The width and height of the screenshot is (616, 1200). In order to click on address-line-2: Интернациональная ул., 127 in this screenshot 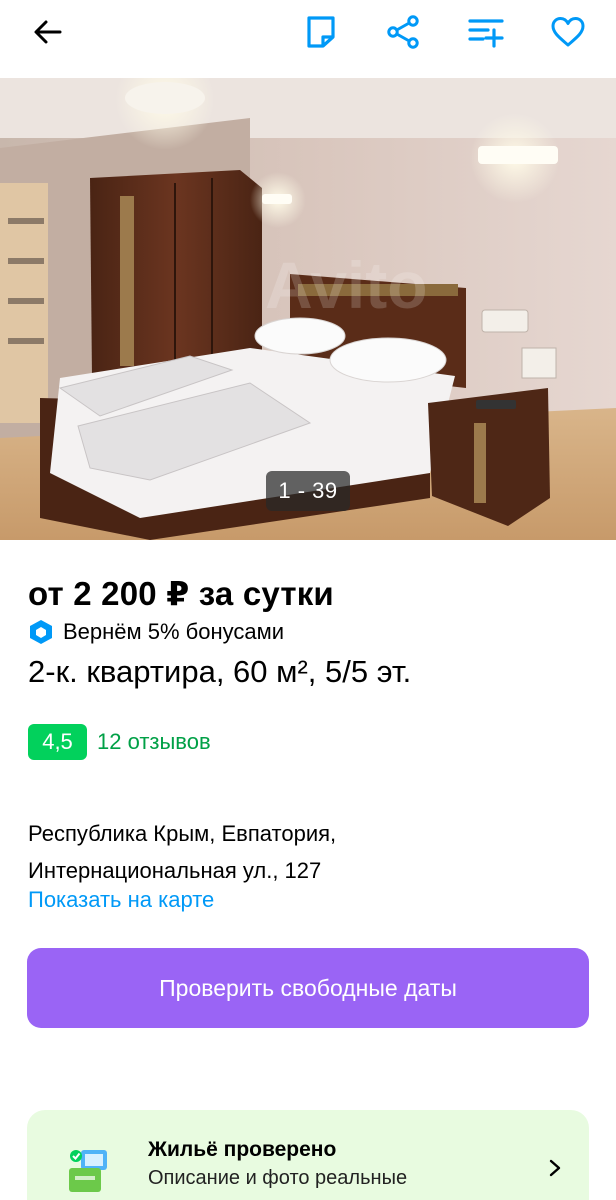, I will do `click(175, 870)`.